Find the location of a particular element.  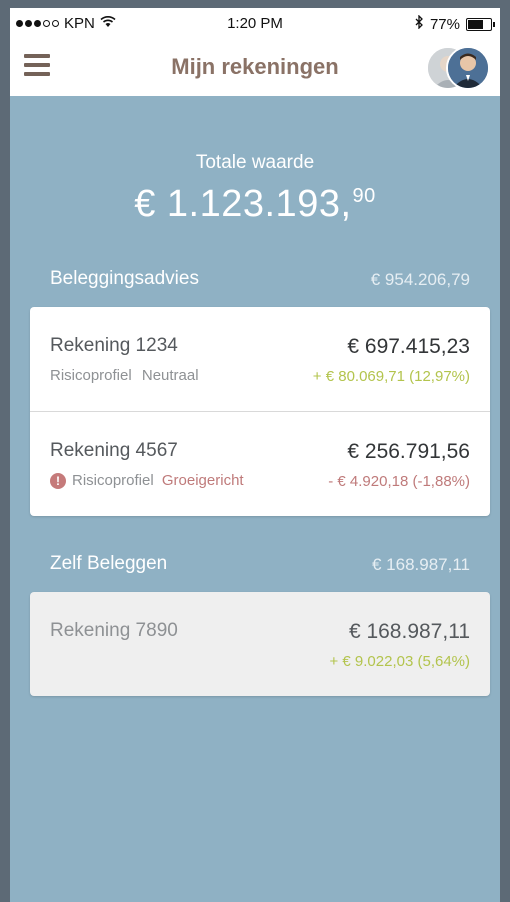

account-change: + € 9.022,03 (5,64%) is located at coordinates (399, 661).